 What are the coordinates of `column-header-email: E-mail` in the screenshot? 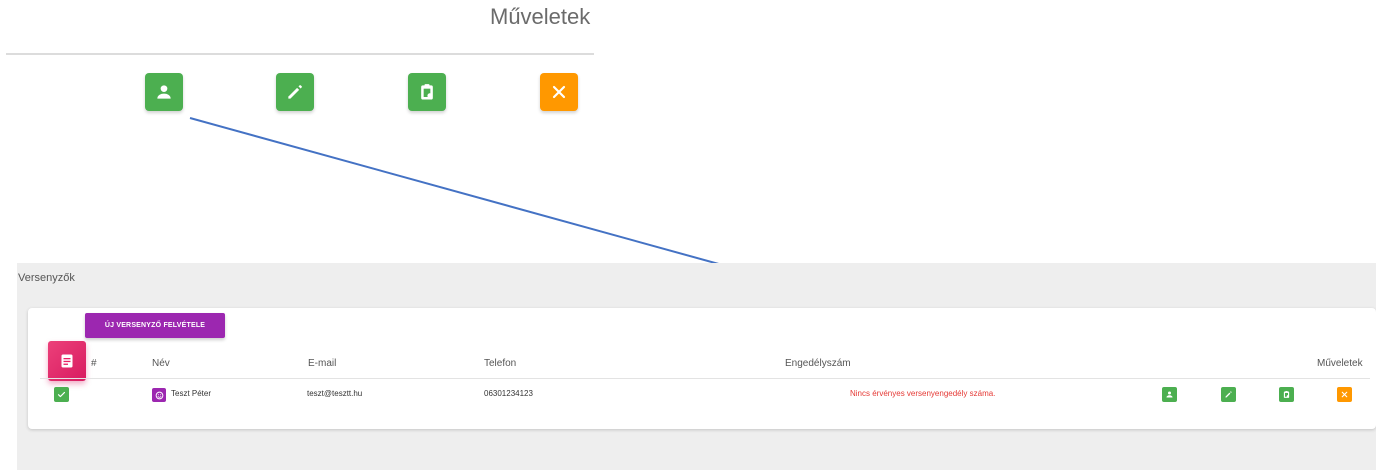 It's located at (322, 363).